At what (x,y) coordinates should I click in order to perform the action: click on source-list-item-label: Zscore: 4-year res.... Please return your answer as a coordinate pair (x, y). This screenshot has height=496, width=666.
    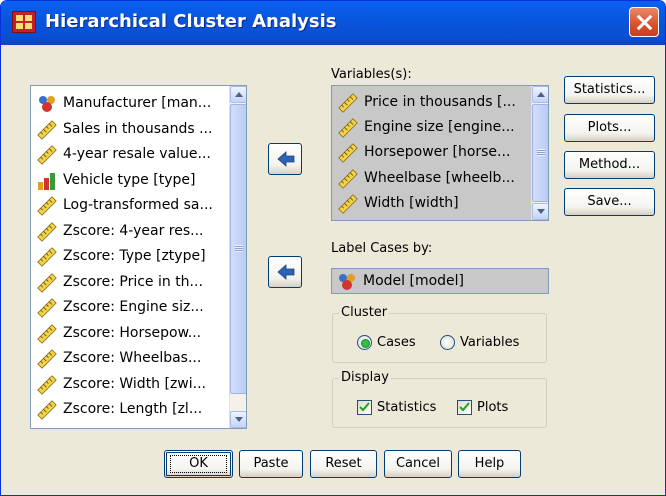
    Looking at the image, I should click on (133, 230).